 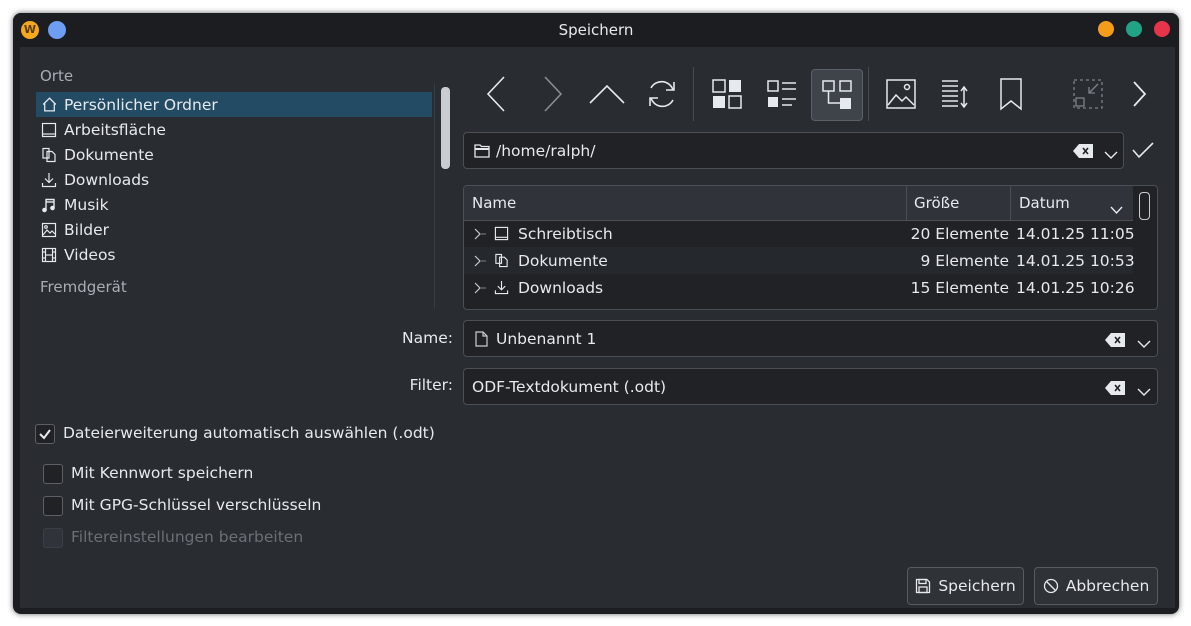 What do you see at coordinates (53, 538) in the screenshot?
I see `filter-settings-checkbox` at bounding box center [53, 538].